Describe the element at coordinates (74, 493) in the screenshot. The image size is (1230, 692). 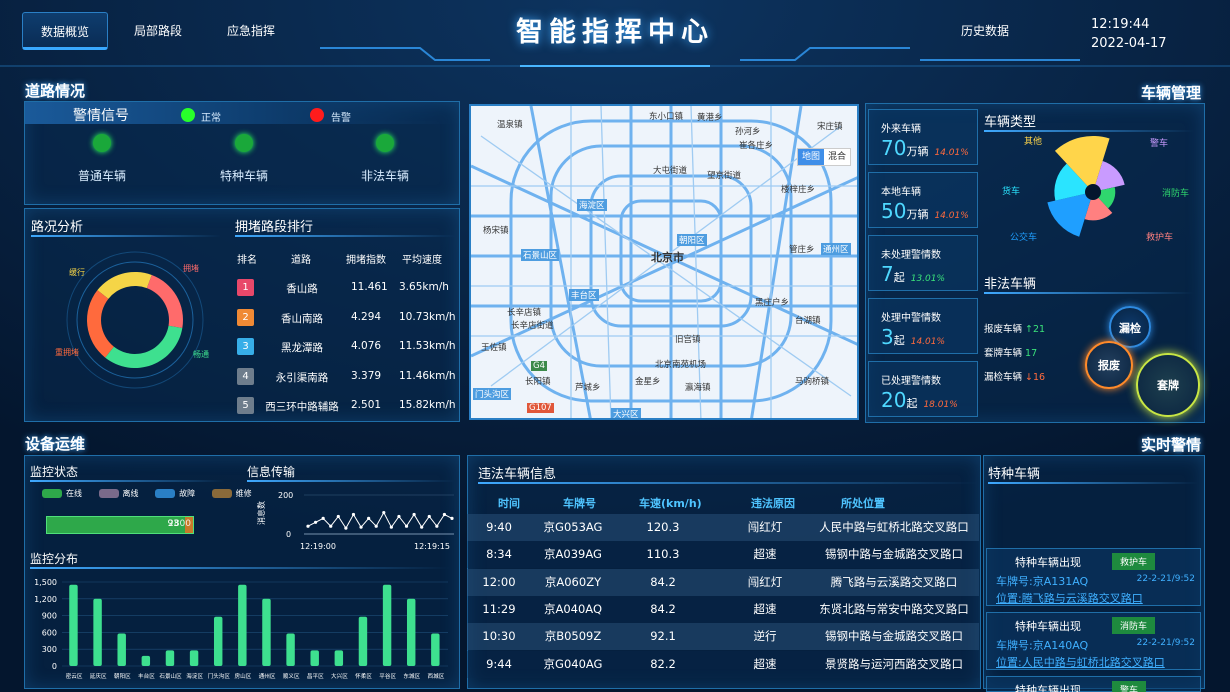
I see `legend-online: 在线` at that location.